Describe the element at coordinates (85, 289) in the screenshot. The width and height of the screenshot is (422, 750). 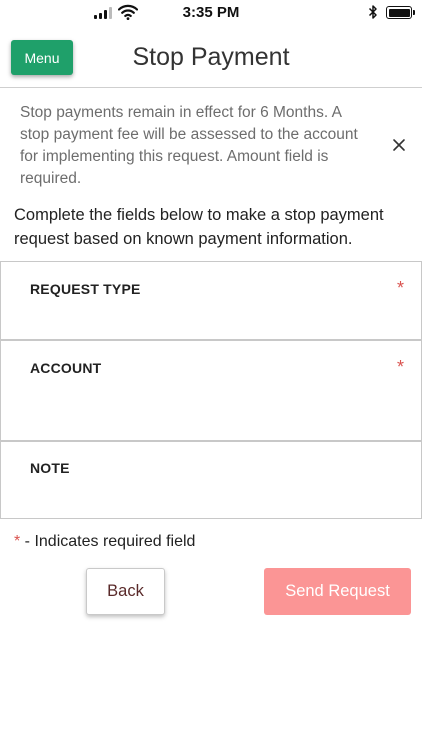
I see `request-type-label: REQUEST TYPE` at that location.